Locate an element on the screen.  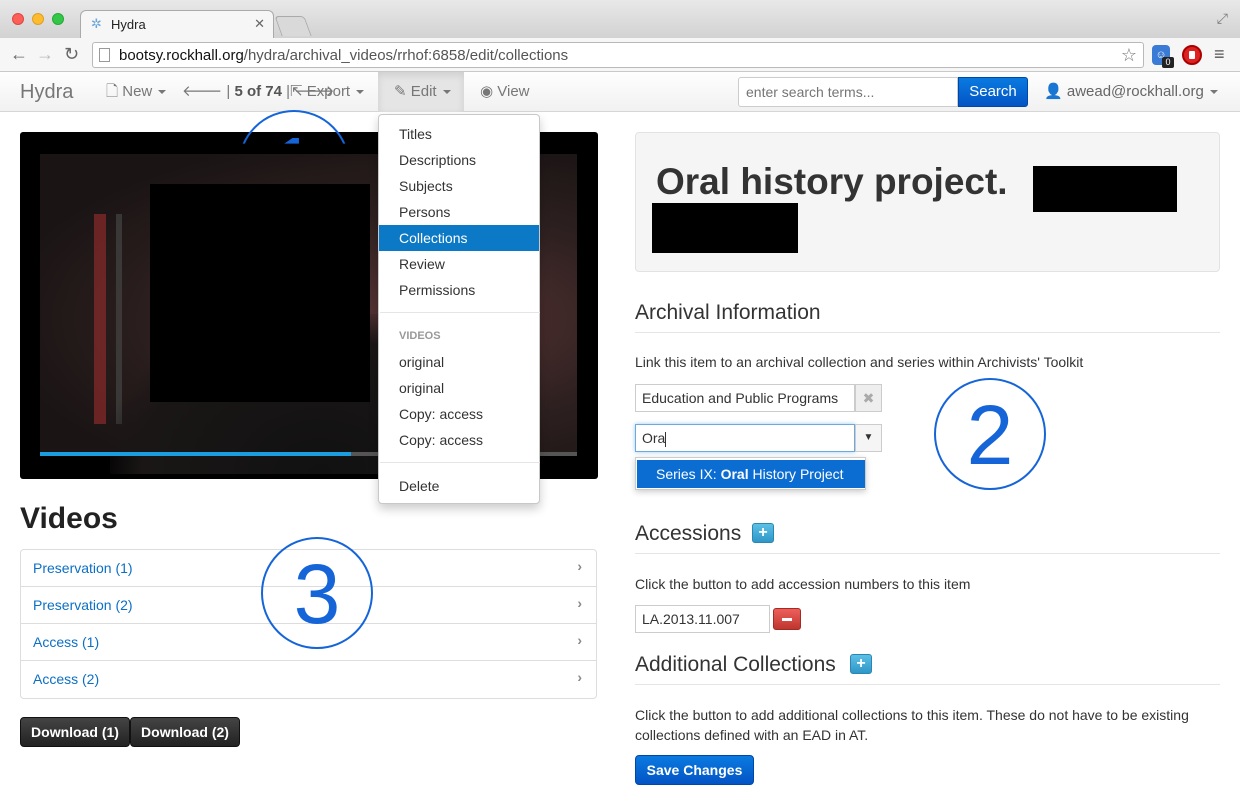
menu-item-subjects: Subjects is located at coordinates (459, 186).